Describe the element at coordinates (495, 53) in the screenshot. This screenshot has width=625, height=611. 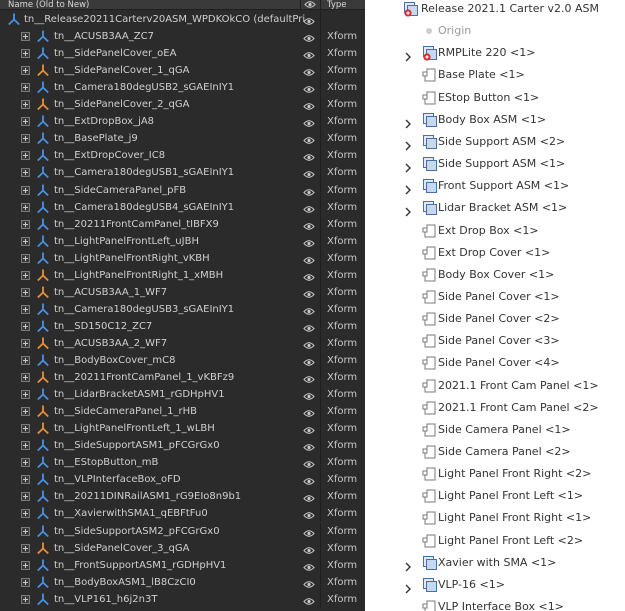
I see `assembly-tree-row: RMPLite 220 <1>` at that location.